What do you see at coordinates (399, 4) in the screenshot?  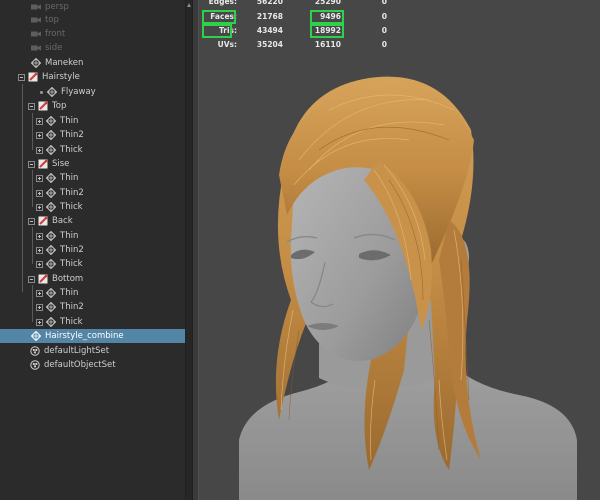 I see `hud-row-edges: Edges: 56220 25290 0` at bounding box center [399, 4].